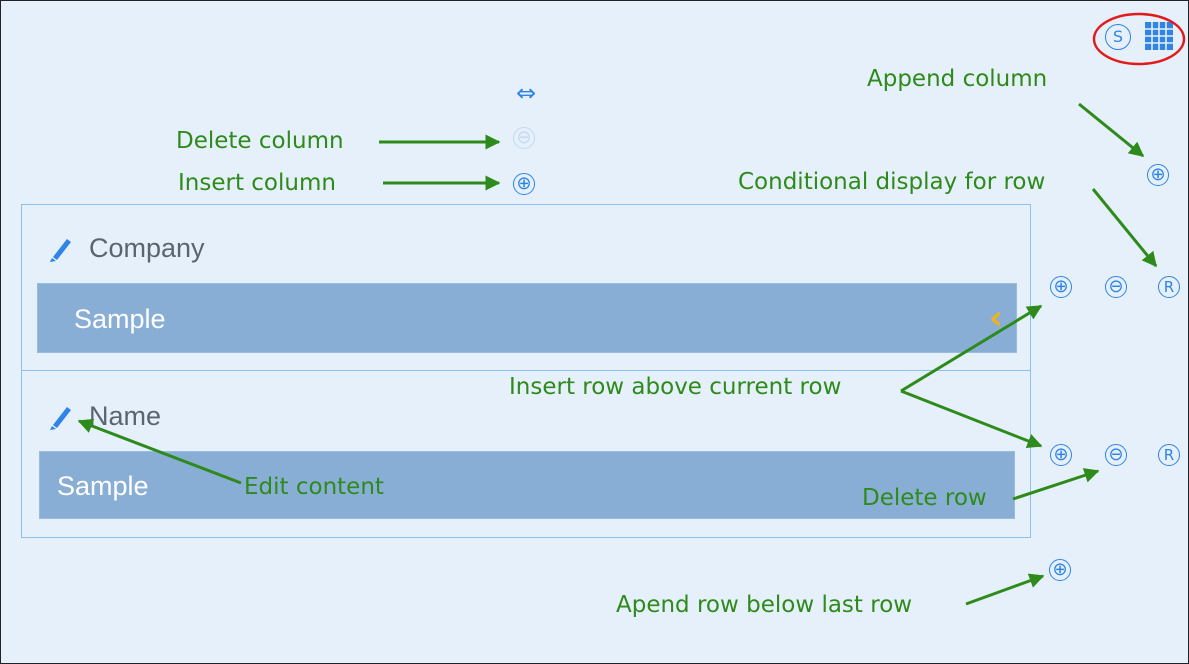 This screenshot has width=1189, height=664. Describe the element at coordinates (1111, 130) in the screenshot. I see `arrow-append-column` at that location.